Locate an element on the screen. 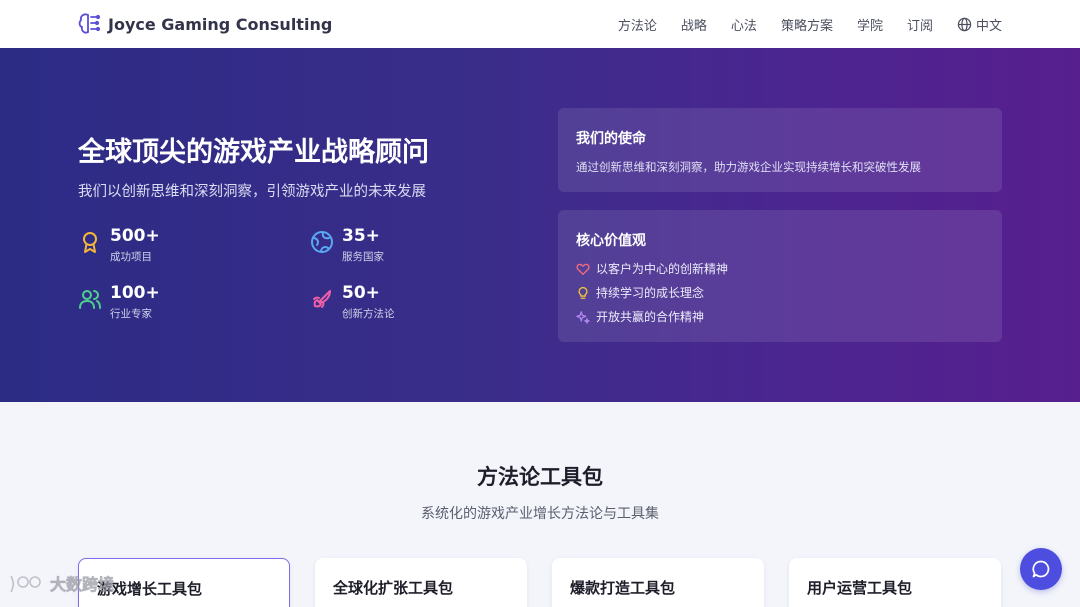 The image size is (1080, 607). toolkit-card-hit-game: 爆款打造工具包 is located at coordinates (658, 582).